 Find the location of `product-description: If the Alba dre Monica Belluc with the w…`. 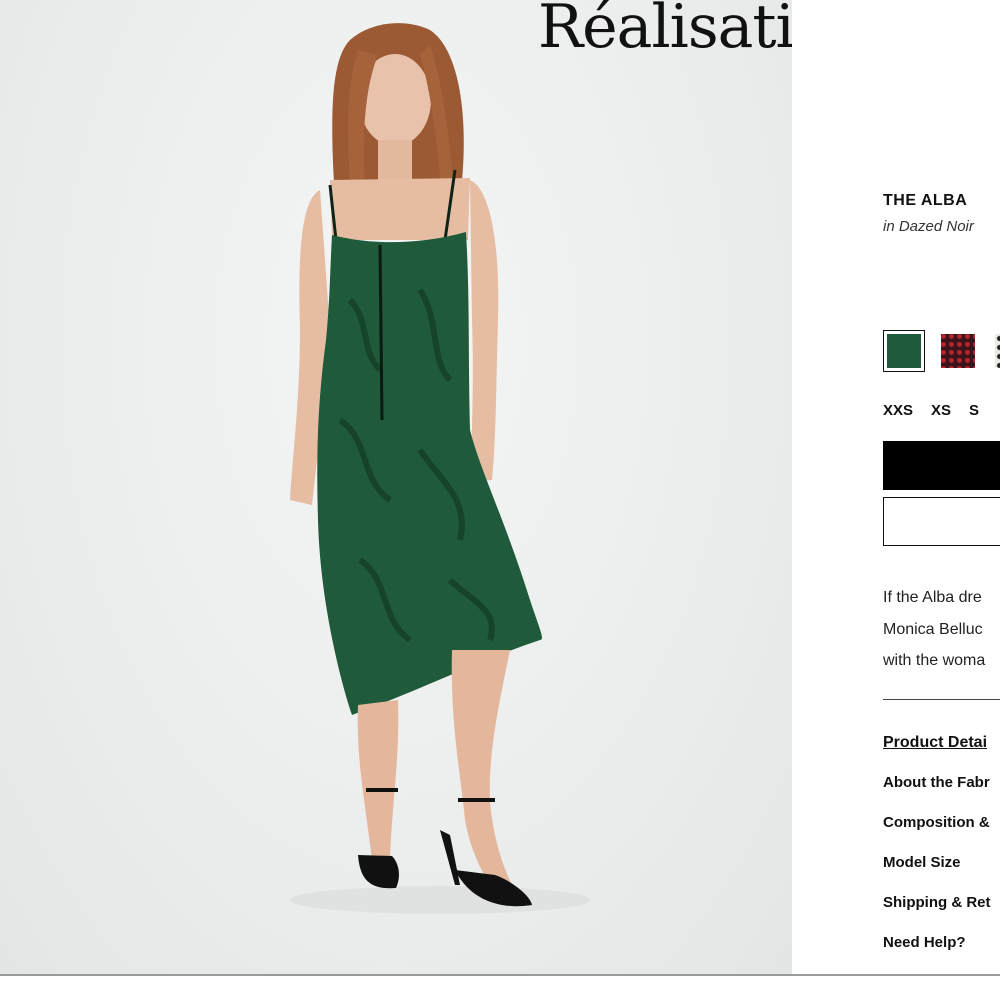

product-description: If the Alba dre Monica Belluc with the w… is located at coordinates (934, 629).